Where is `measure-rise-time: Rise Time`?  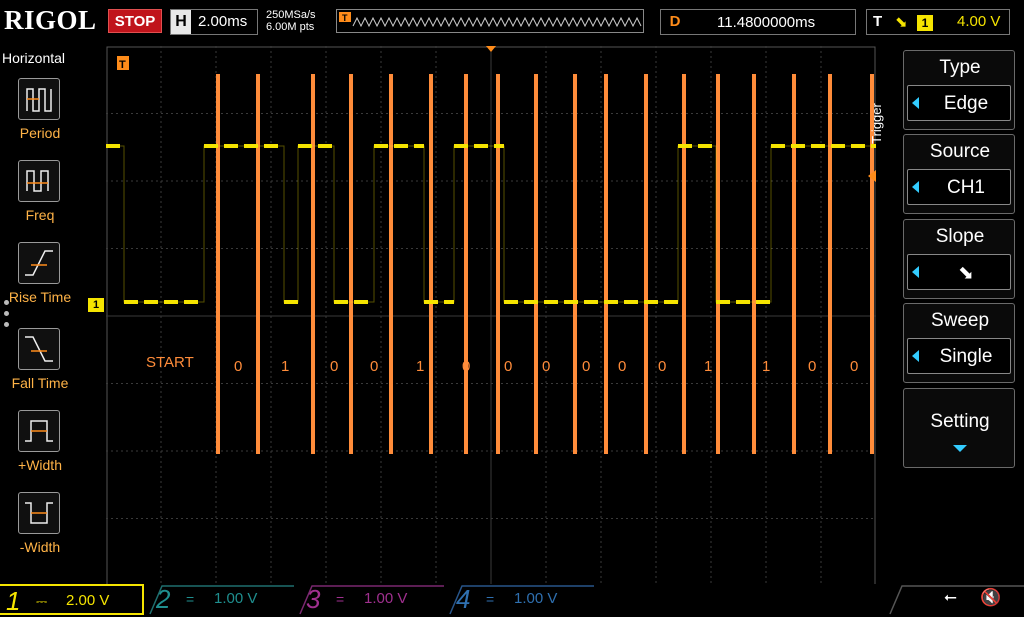 measure-rise-time: Rise Time is located at coordinates (40, 280).